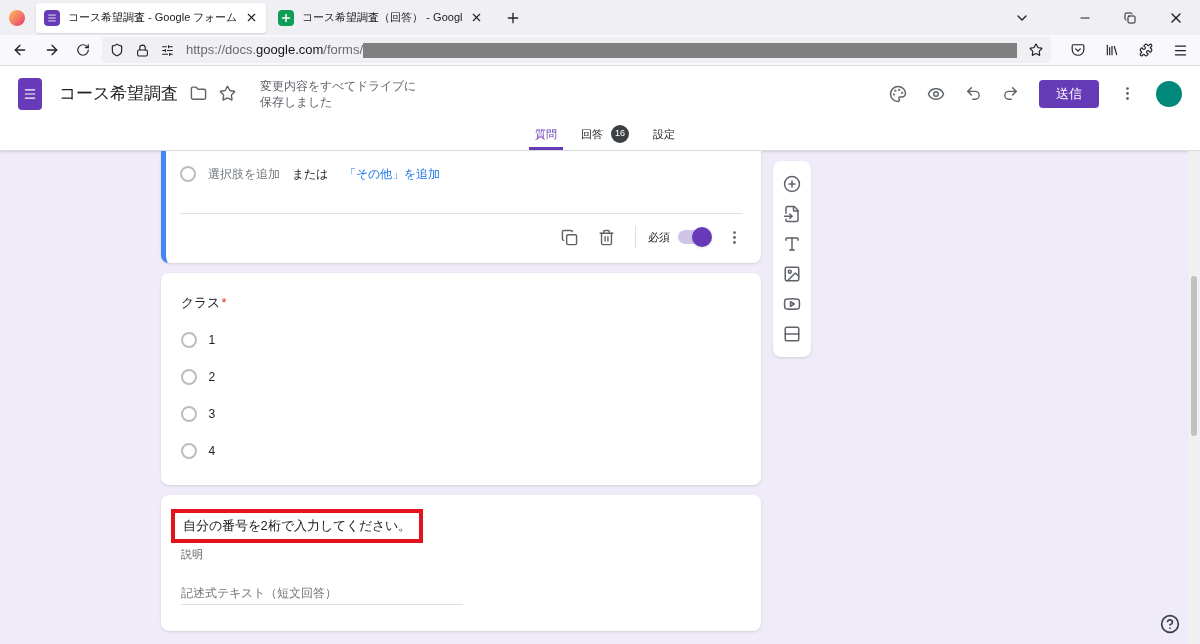 The width and height of the screenshot is (1200, 644). What do you see at coordinates (309, 174) in the screenshot?
I see `or-text: または` at bounding box center [309, 174].